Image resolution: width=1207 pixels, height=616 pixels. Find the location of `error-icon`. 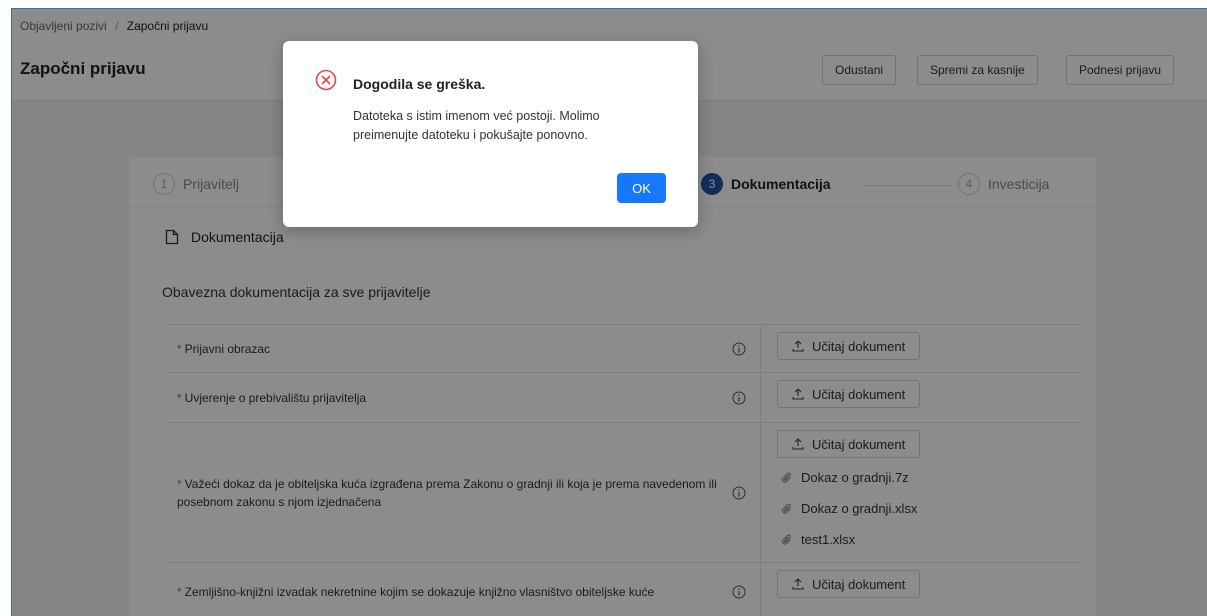

error-icon is located at coordinates (326, 80).